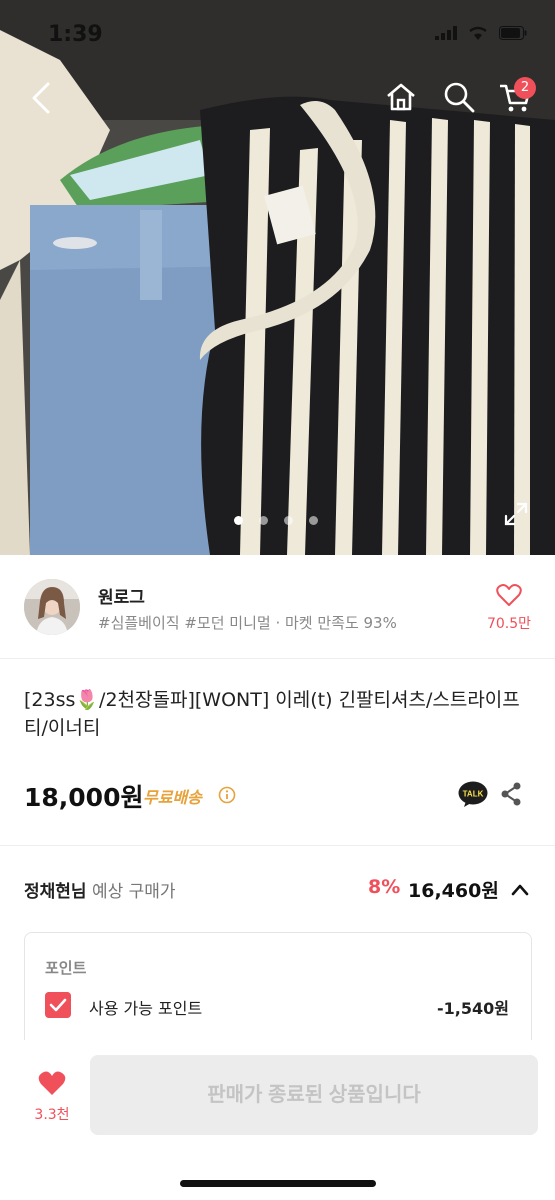 This screenshot has width=555, height=1200. I want to click on points-label: 사용 가능 포인트, so click(146, 1008).